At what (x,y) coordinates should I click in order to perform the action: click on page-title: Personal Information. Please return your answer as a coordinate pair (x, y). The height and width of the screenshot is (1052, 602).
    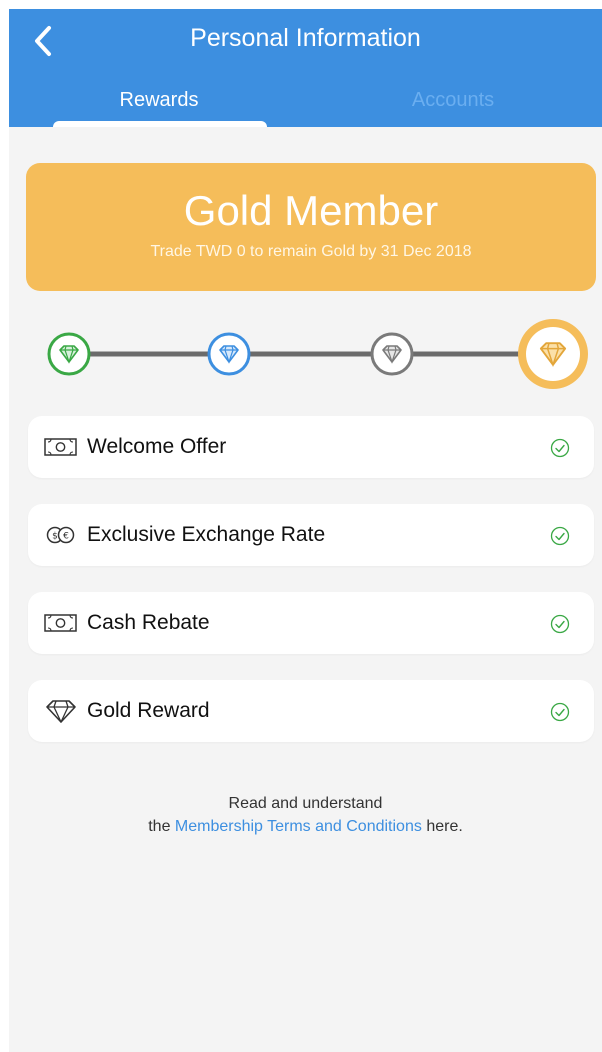
    Looking at the image, I should click on (305, 38).